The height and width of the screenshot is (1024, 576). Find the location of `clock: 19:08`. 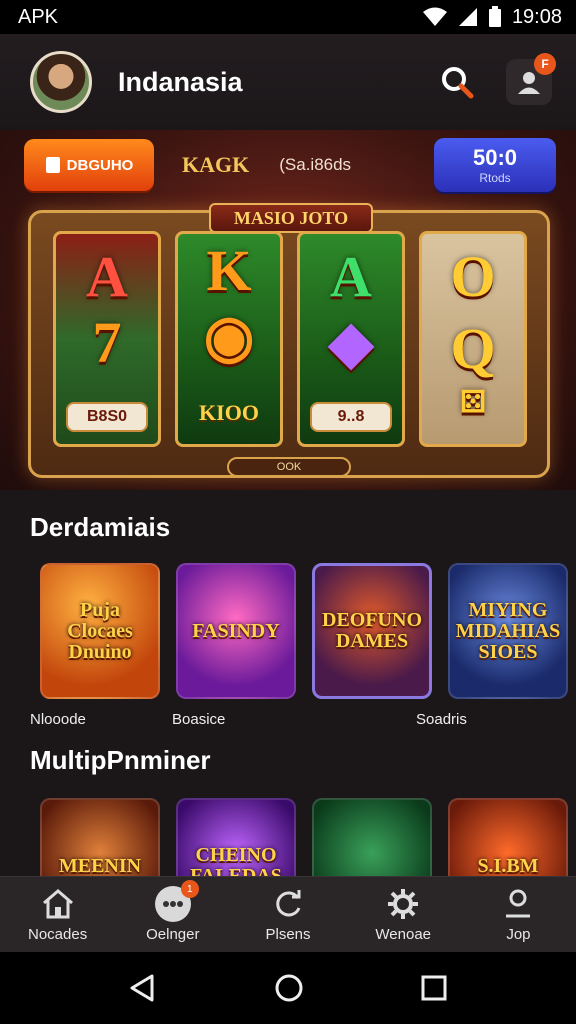

clock: 19:08 is located at coordinates (536, 16).